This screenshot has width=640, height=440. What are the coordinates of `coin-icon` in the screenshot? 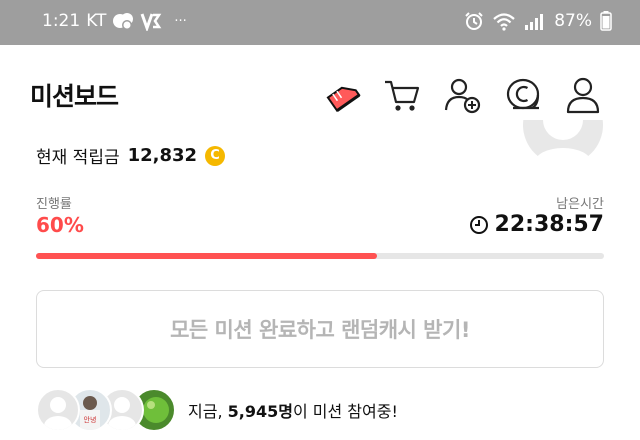 It's located at (524, 95).